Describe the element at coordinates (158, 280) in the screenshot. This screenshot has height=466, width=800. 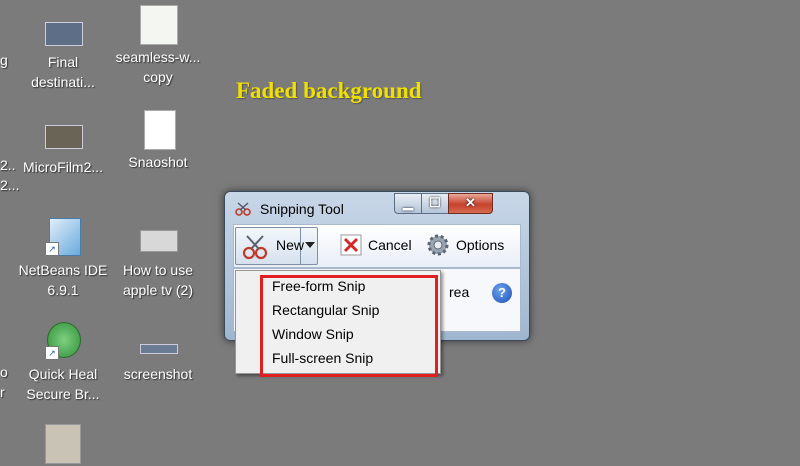
I see `desktop-icon-label: How to use apple tv (2)` at that location.